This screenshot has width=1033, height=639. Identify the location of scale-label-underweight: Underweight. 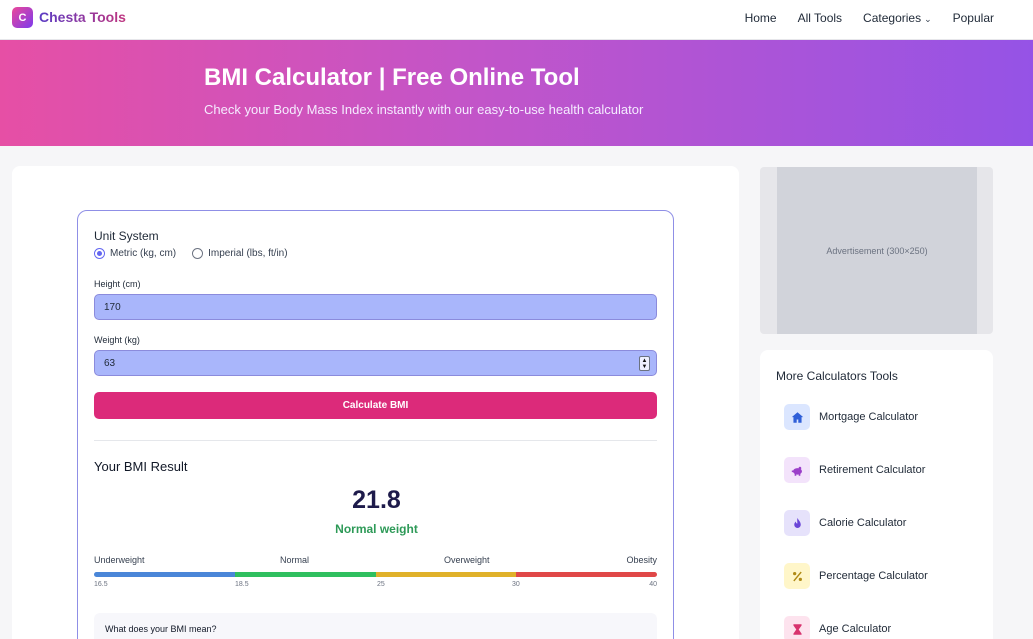
(119, 560).